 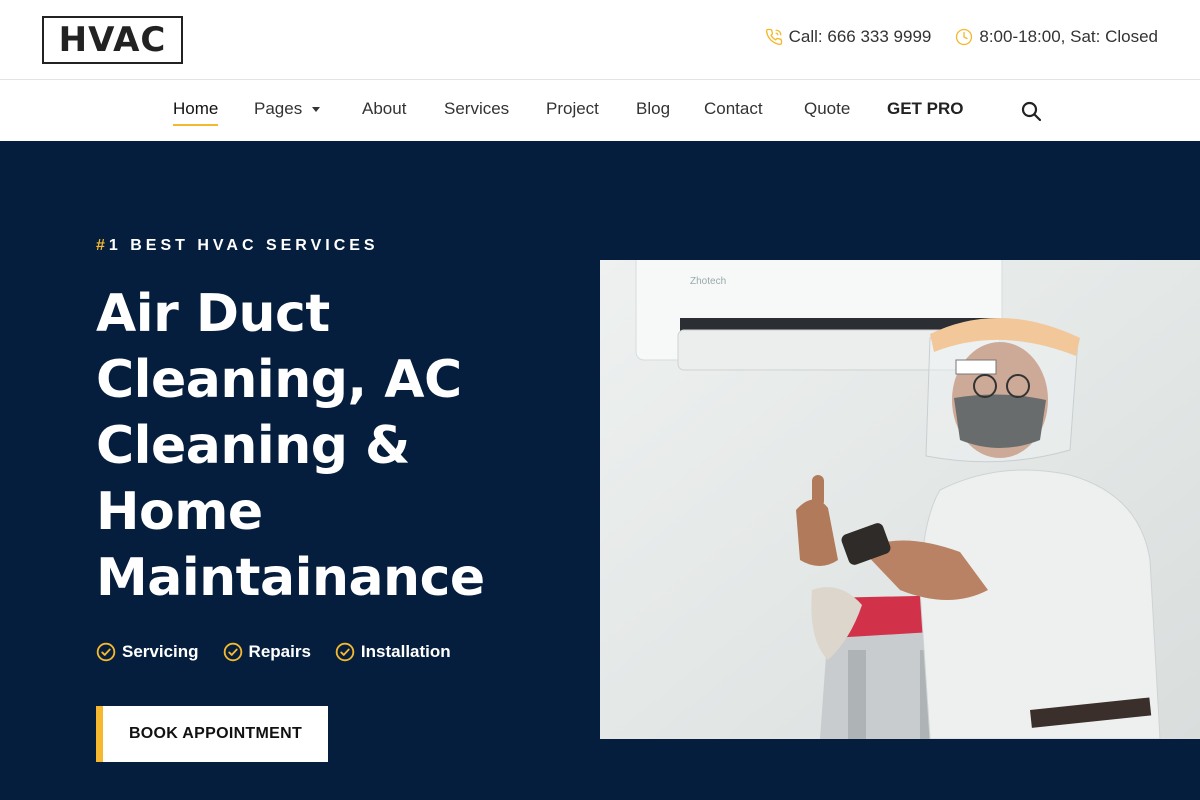 I want to click on feature-label: Repairs, so click(x=279, y=651).